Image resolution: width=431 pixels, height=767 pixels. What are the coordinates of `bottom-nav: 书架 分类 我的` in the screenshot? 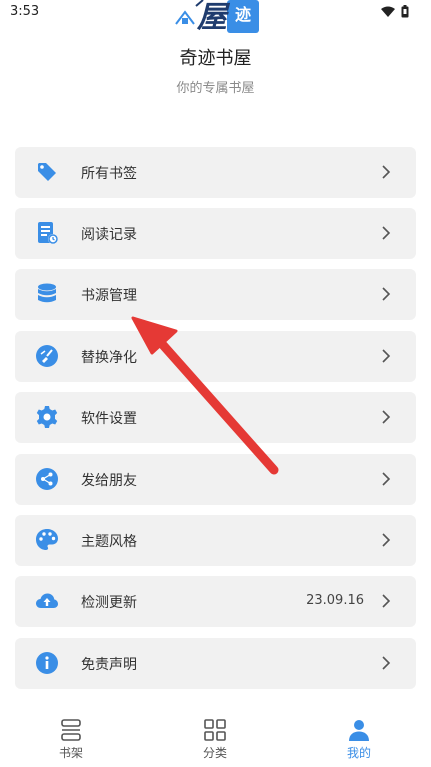 It's located at (215, 738).